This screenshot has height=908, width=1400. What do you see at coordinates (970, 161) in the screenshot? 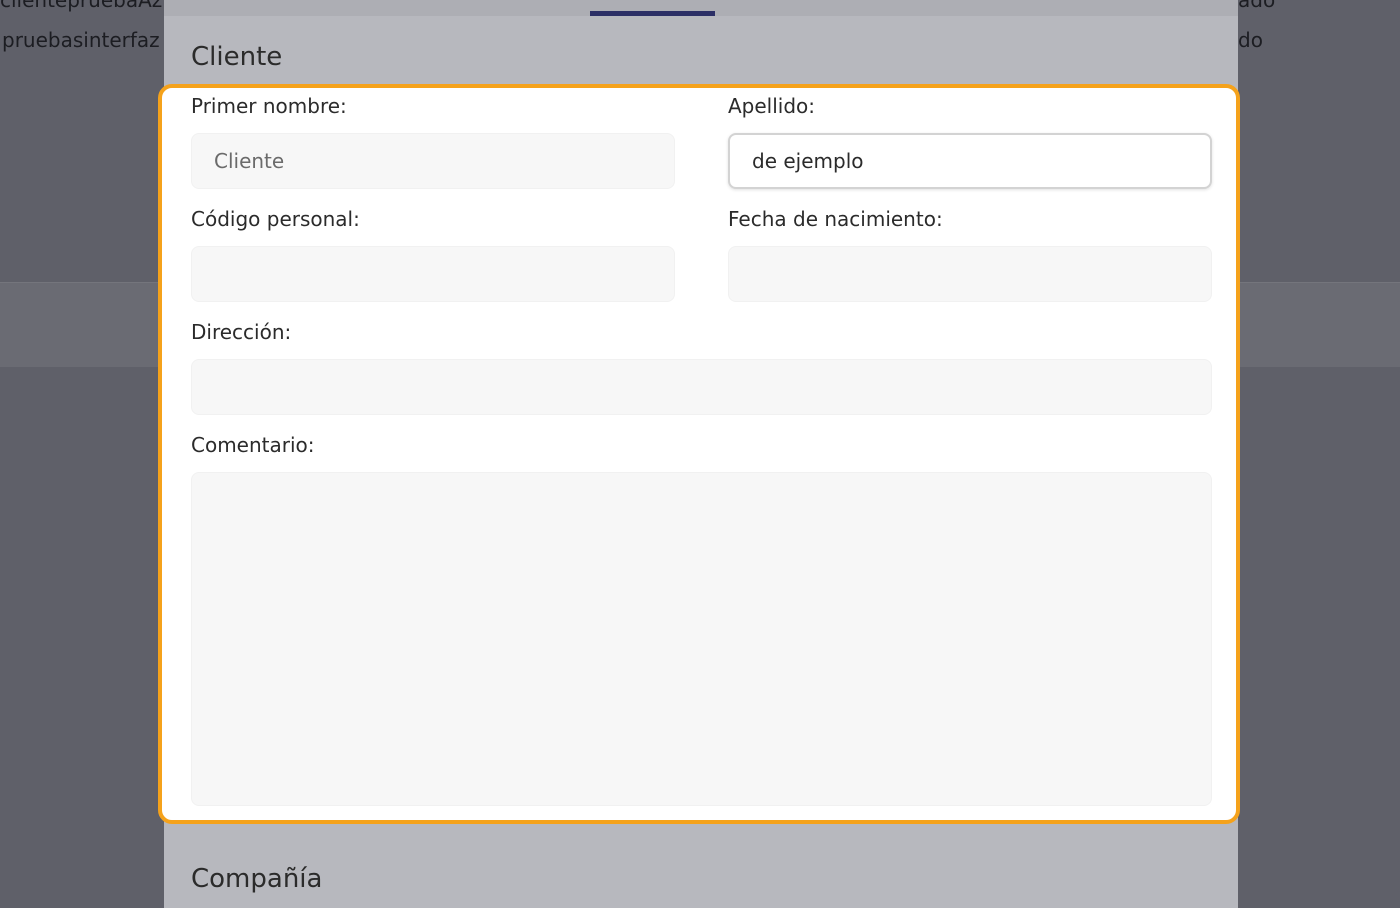
I see `last-name-input` at bounding box center [970, 161].